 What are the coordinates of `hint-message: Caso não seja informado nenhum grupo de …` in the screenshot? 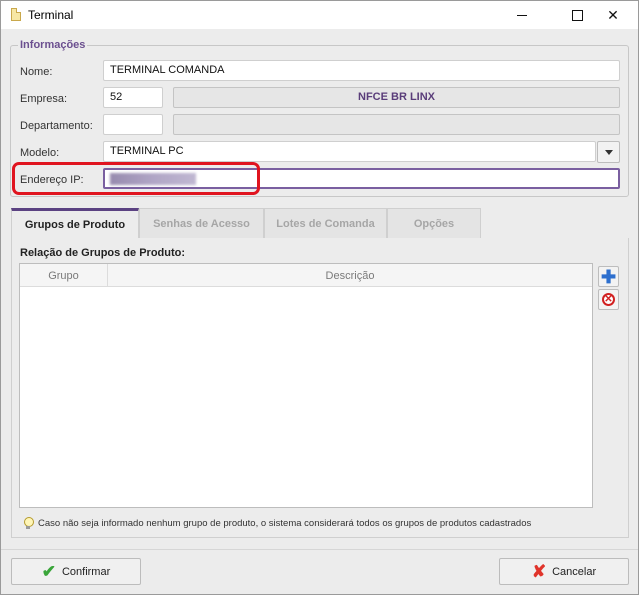 It's located at (277, 523).